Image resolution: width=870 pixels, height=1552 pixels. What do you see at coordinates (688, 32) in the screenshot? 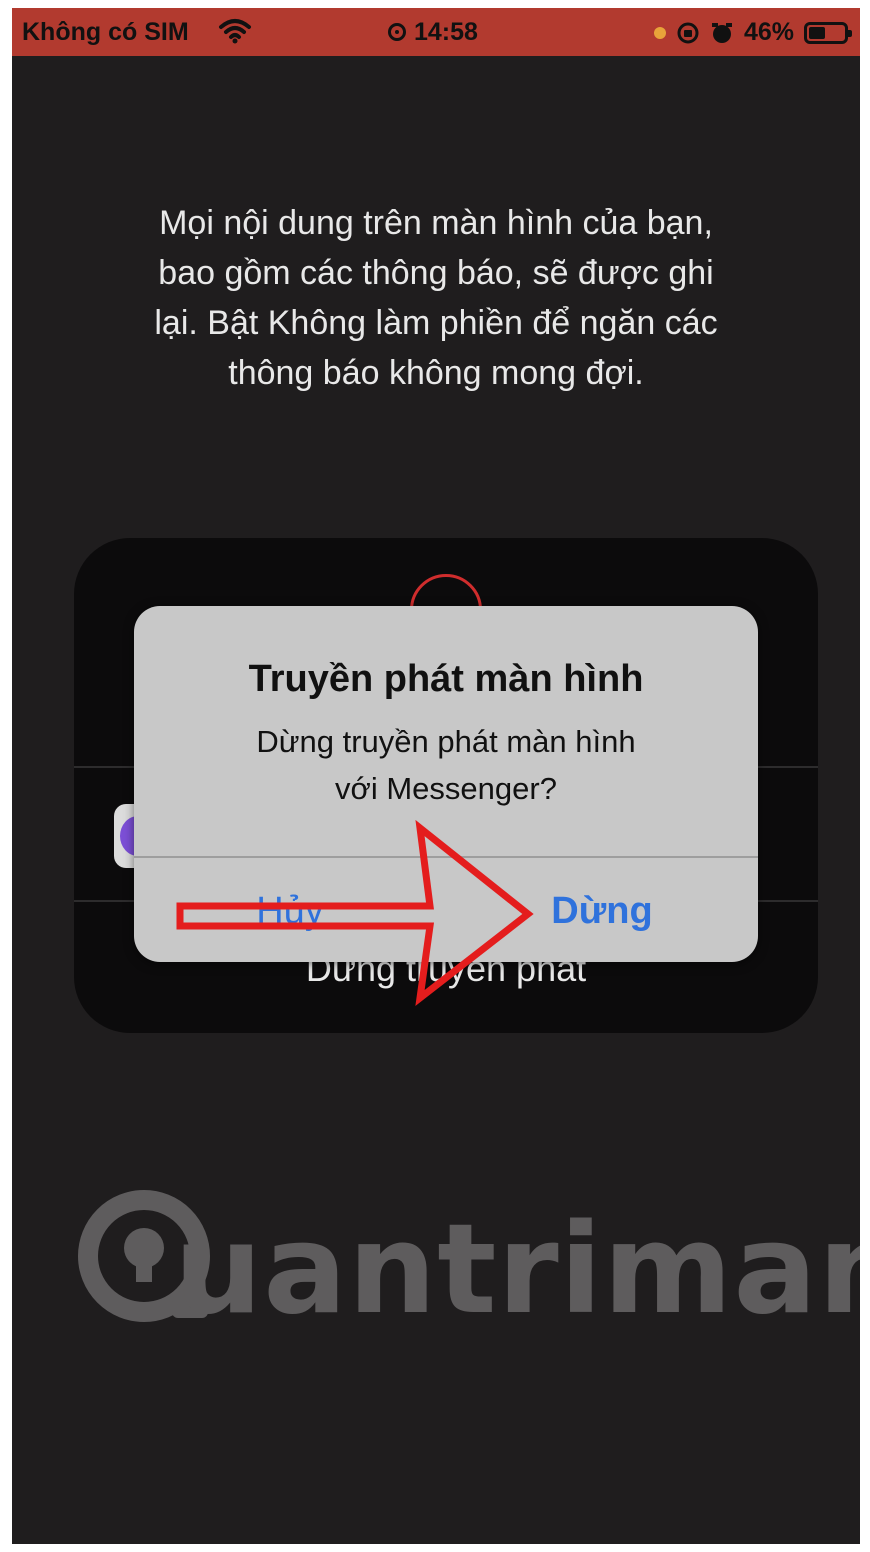
I see `orientation-lock-icon` at bounding box center [688, 32].